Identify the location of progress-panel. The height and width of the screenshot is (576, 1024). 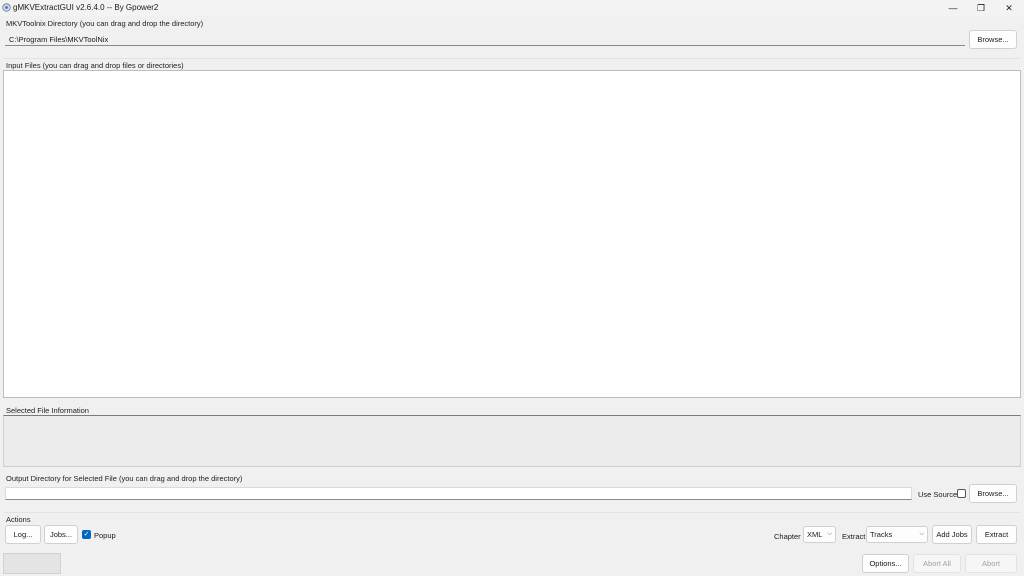
(32, 563).